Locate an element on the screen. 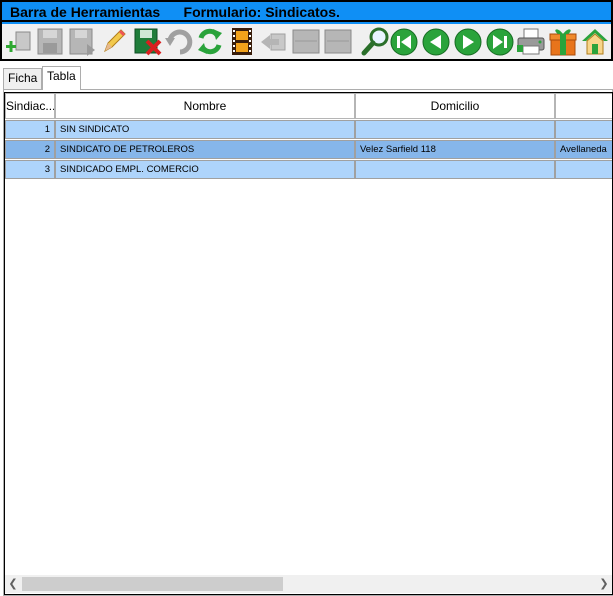  scrollbar-thumb is located at coordinates (152, 584).